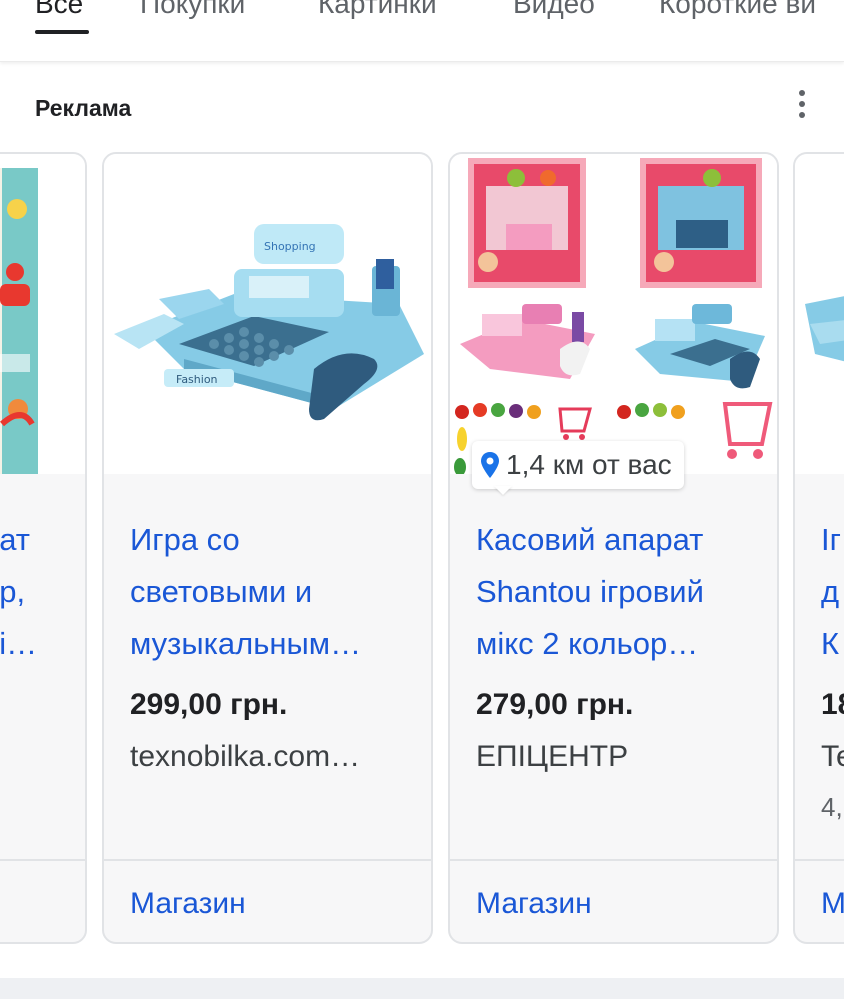  Describe the element at coordinates (552, 756) in the screenshot. I see `store-name: ЕПІЦЕНТР` at that location.